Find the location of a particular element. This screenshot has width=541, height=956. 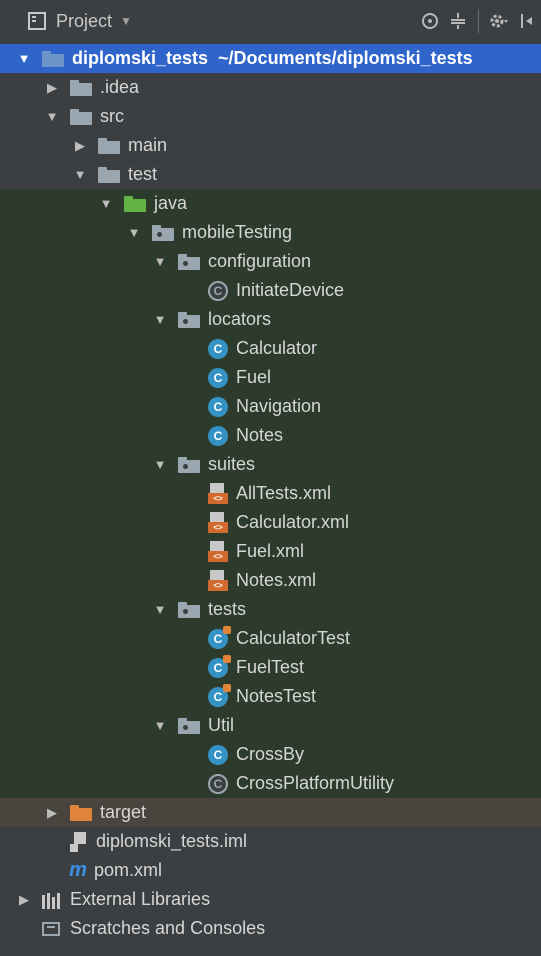

node-label: suites is located at coordinates (232, 464).